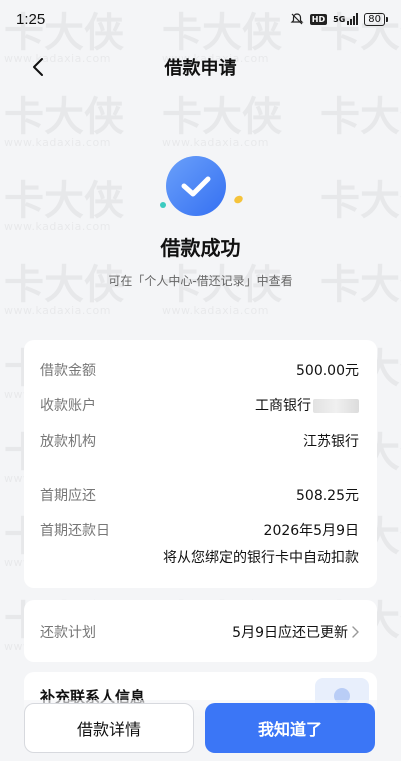 The width and height of the screenshot is (401, 761). Describe the element at coordinates (318, 19) in the screenshot. I see `hd-badge: HD` at that location.